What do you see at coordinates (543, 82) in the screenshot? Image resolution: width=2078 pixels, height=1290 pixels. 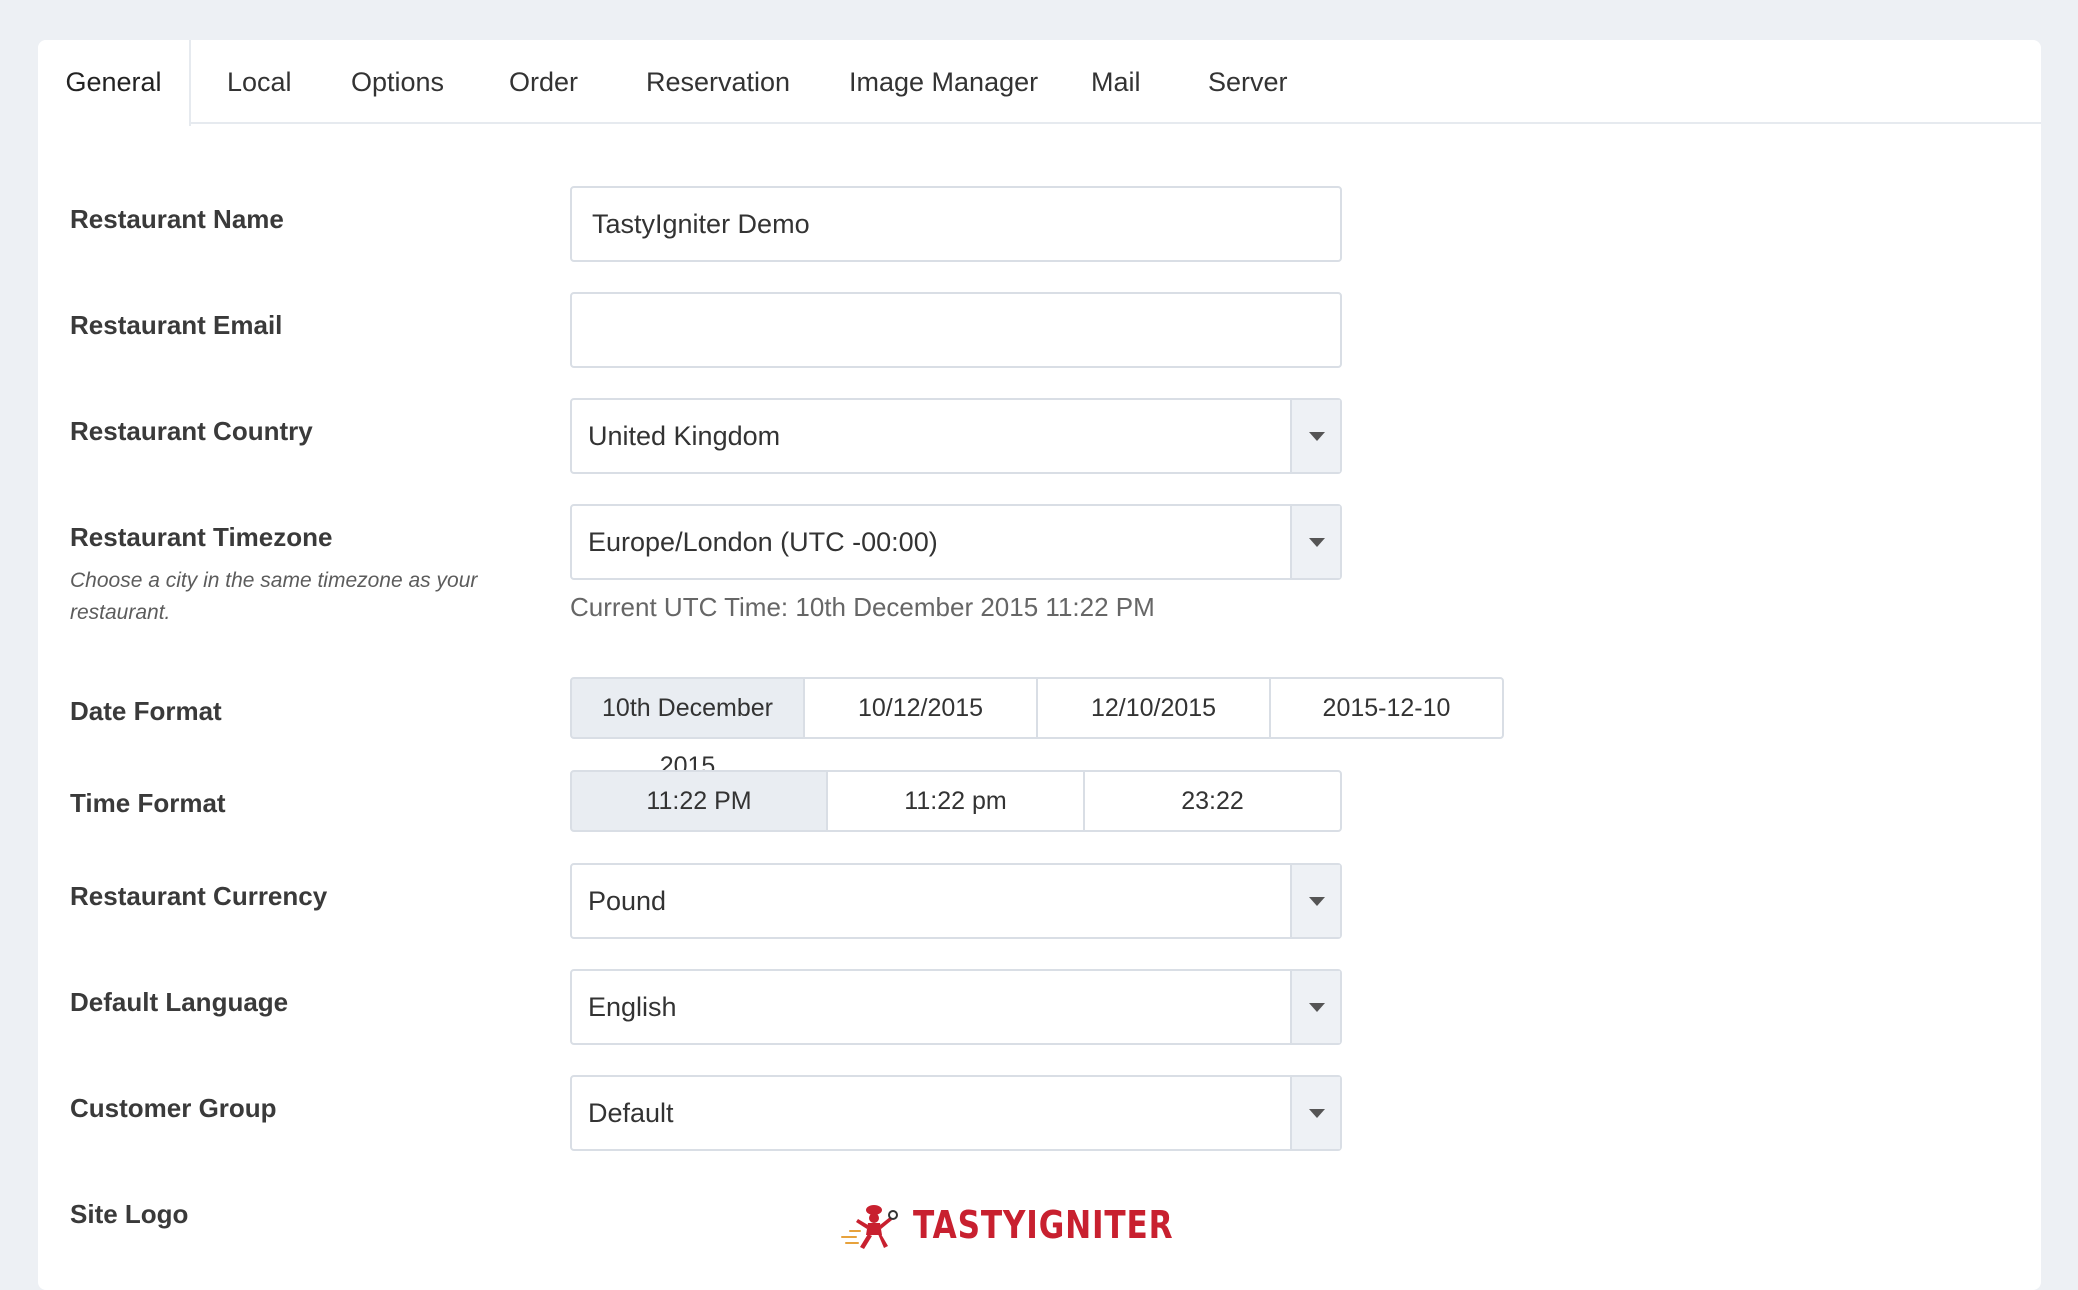 I see `tab-order: Order` at bounding box center [543, 82].